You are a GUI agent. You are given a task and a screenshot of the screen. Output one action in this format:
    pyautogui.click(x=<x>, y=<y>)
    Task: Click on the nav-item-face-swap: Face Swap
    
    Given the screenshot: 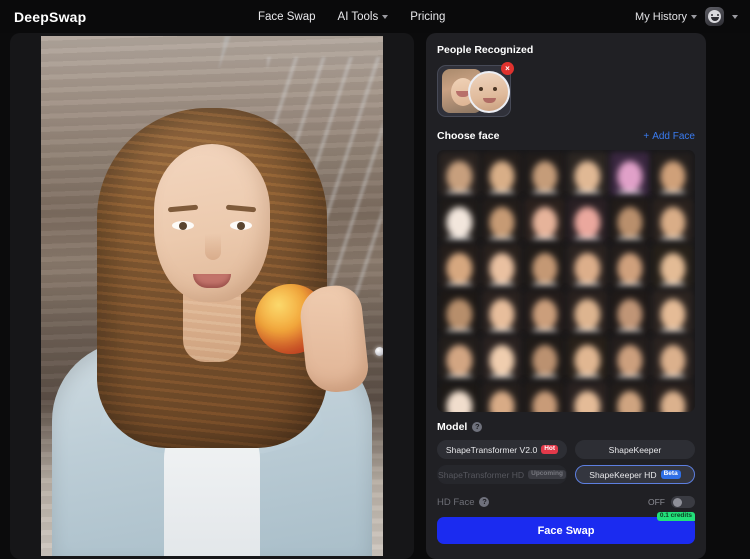 What is the action you would take?
    pyautogui.click(x=287, y=17)
    